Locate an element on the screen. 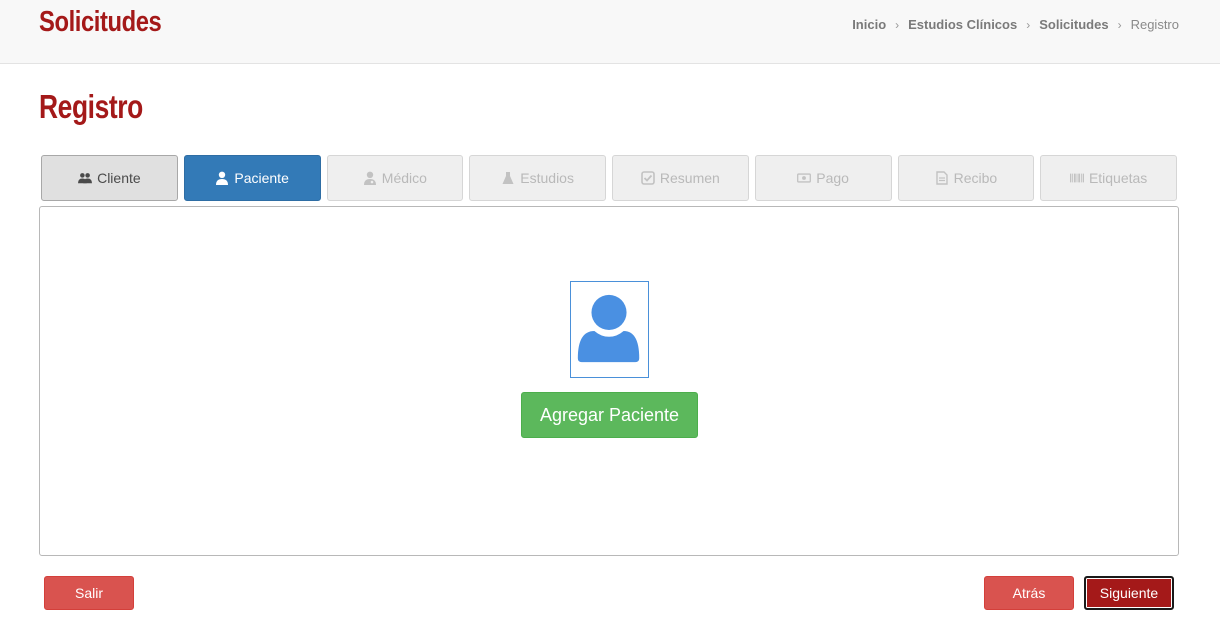 This screenshot has width=1220, height=635. tab-medico: Médico is located at coordinates (395, 178).